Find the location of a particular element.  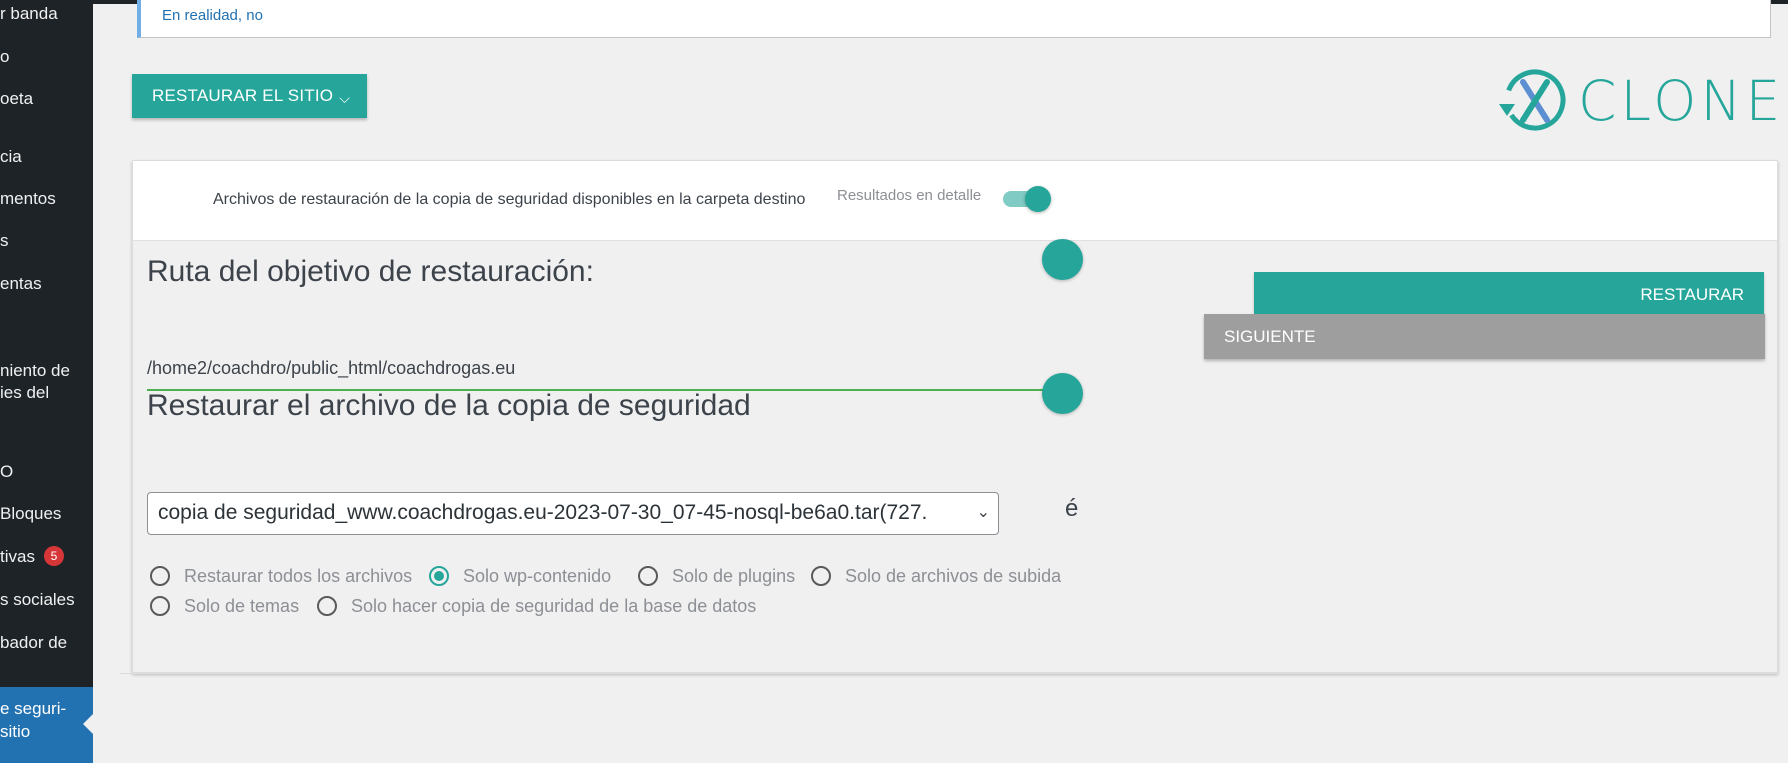

restore-path-input is located at coordinates (613, 369).